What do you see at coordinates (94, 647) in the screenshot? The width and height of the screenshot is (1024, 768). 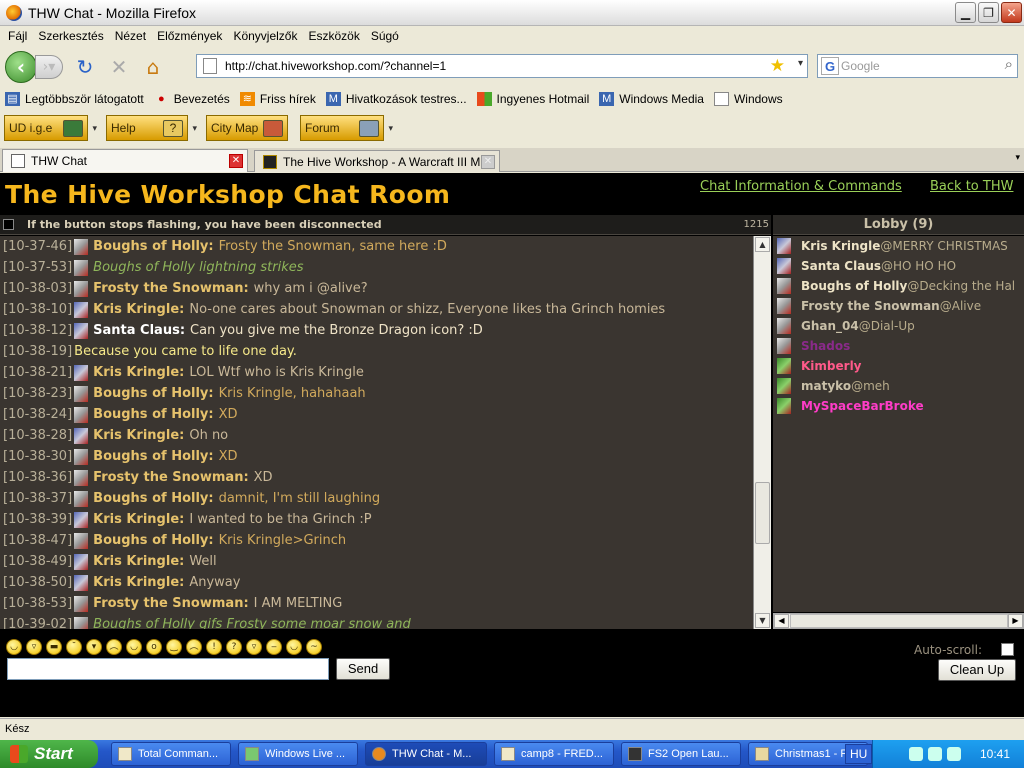 I see `emoticon-tongue-icon: ▾` at bounding box center [94, 647].